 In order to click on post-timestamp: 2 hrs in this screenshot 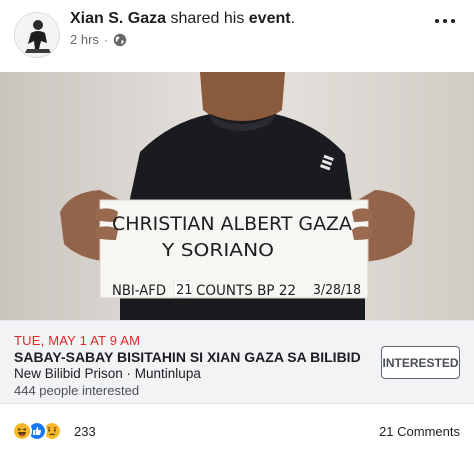, I will do `click(84, 39)`.